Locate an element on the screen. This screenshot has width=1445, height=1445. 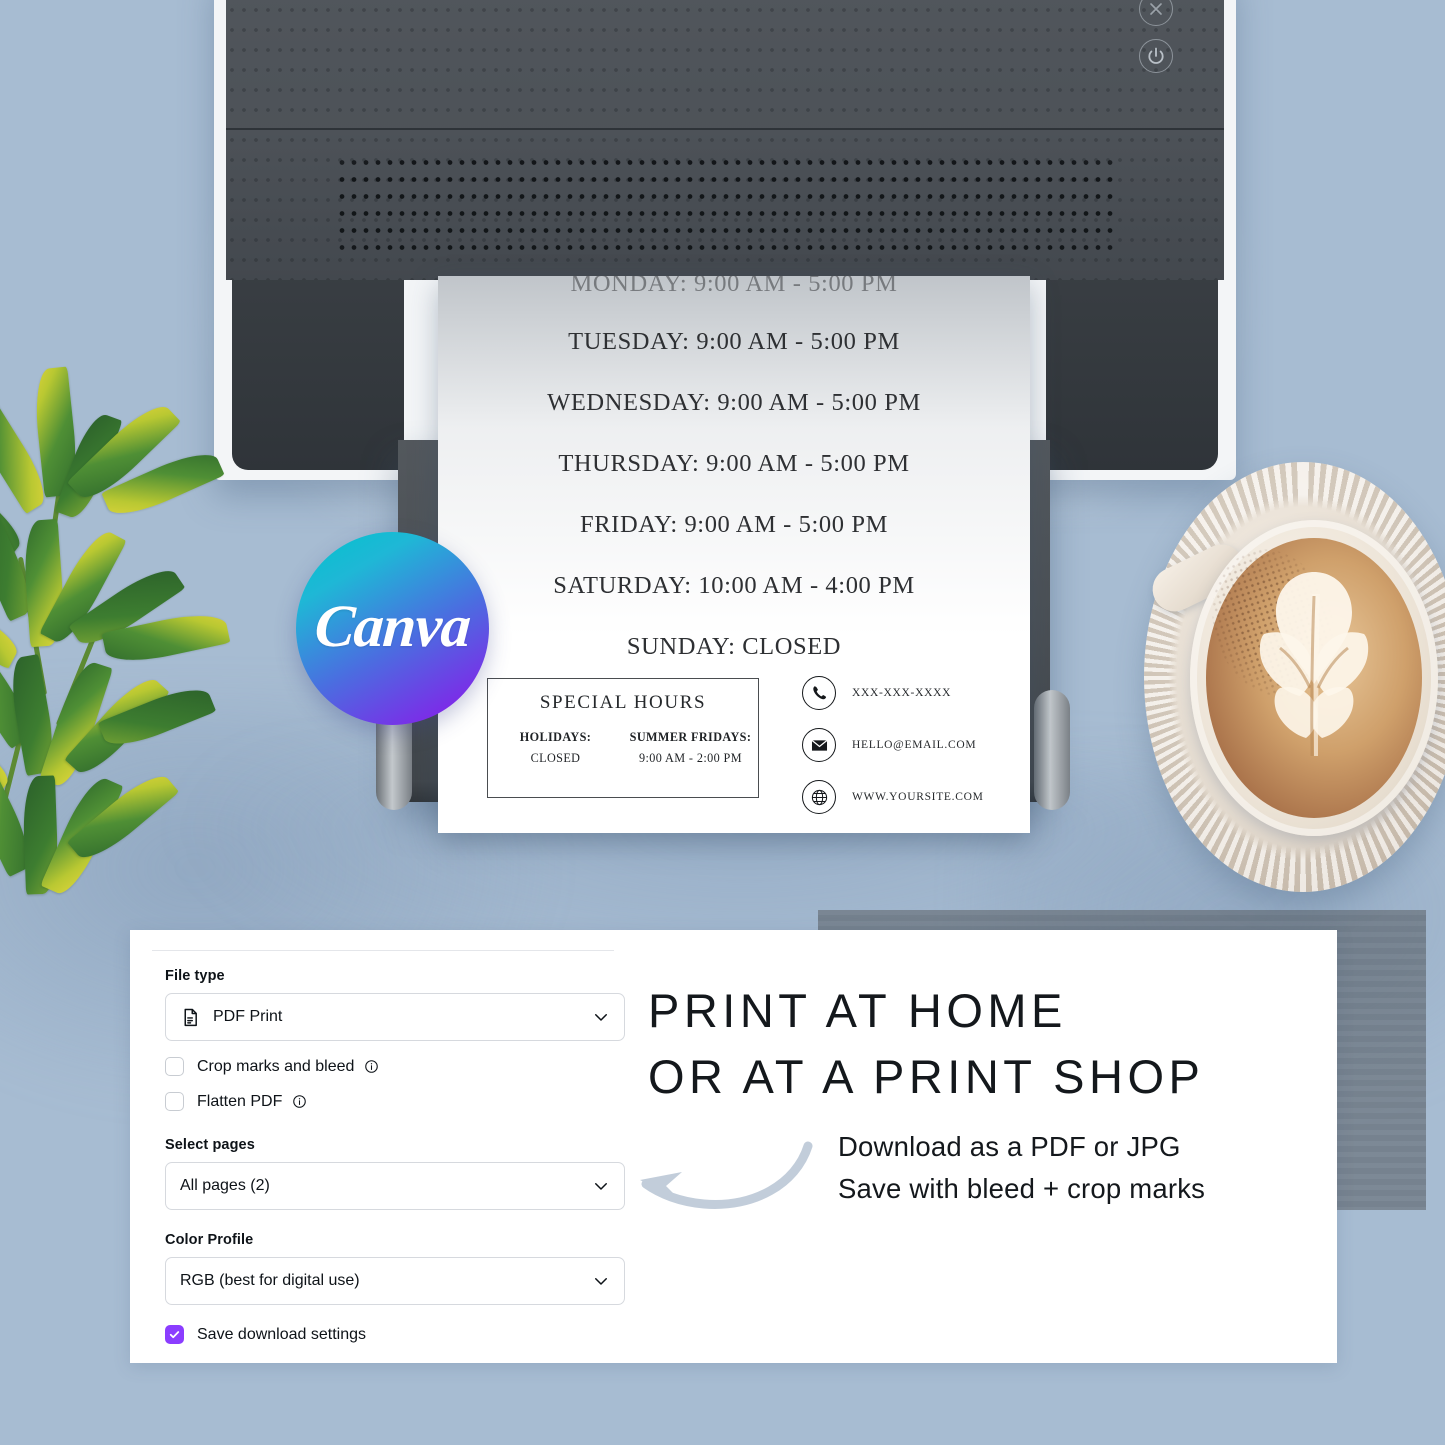
select-pages-value: All pages (2) is located at coordinates (225, 1185).